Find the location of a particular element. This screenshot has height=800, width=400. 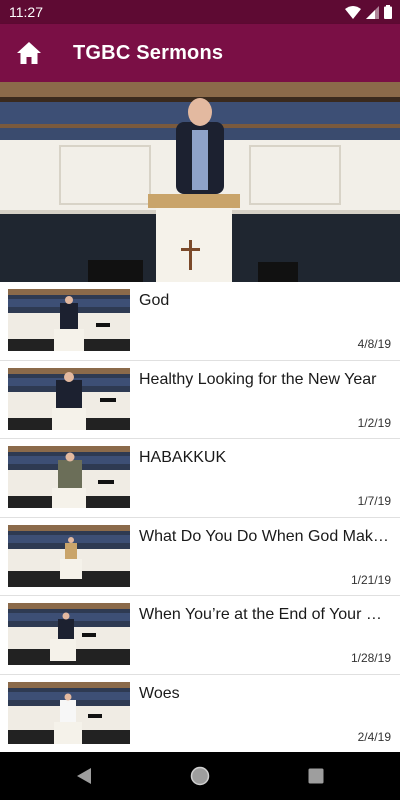

back-icon is located at coordinates (84, 776).